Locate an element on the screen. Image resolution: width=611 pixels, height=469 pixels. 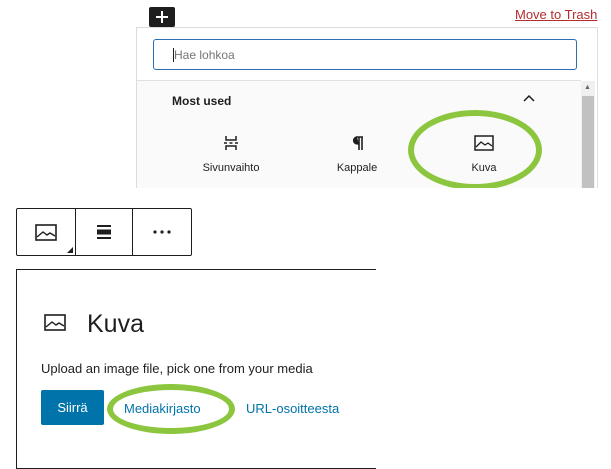
align-icon is located at coordinates (104, 232).